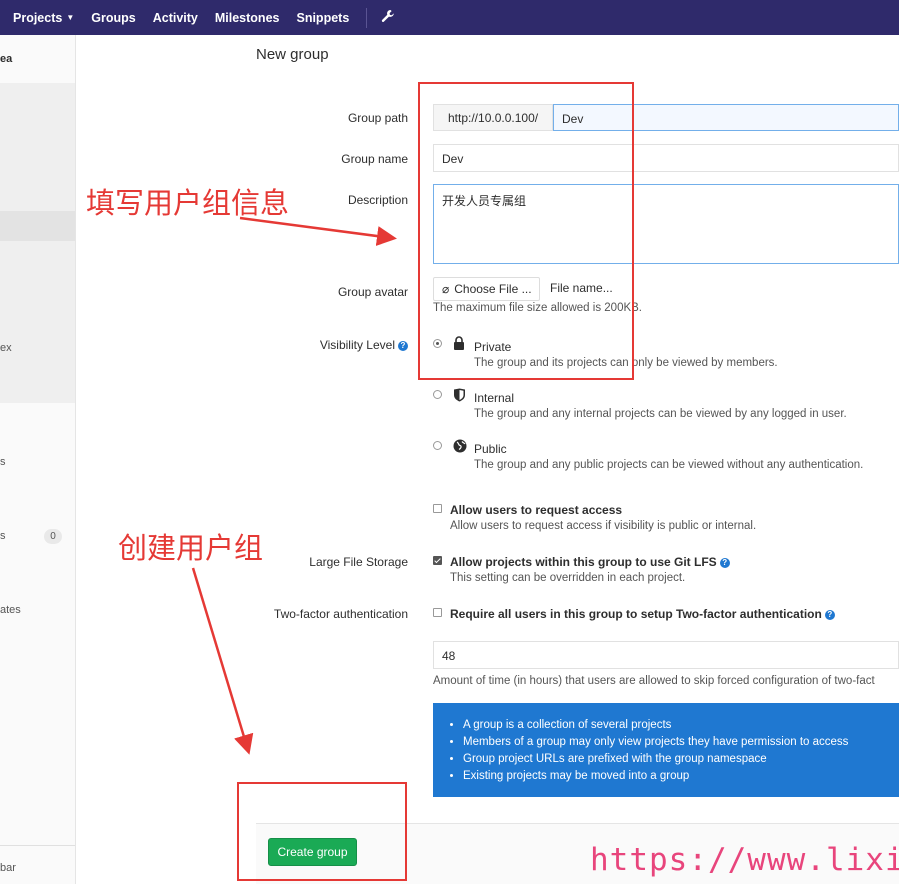  I want to click on arrow-to-form, so click(318, 231).